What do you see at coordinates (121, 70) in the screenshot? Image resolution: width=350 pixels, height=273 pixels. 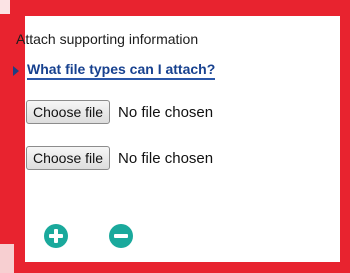 I see `help-link-label: What file types can I attach?` at bounding box center [121, 70].